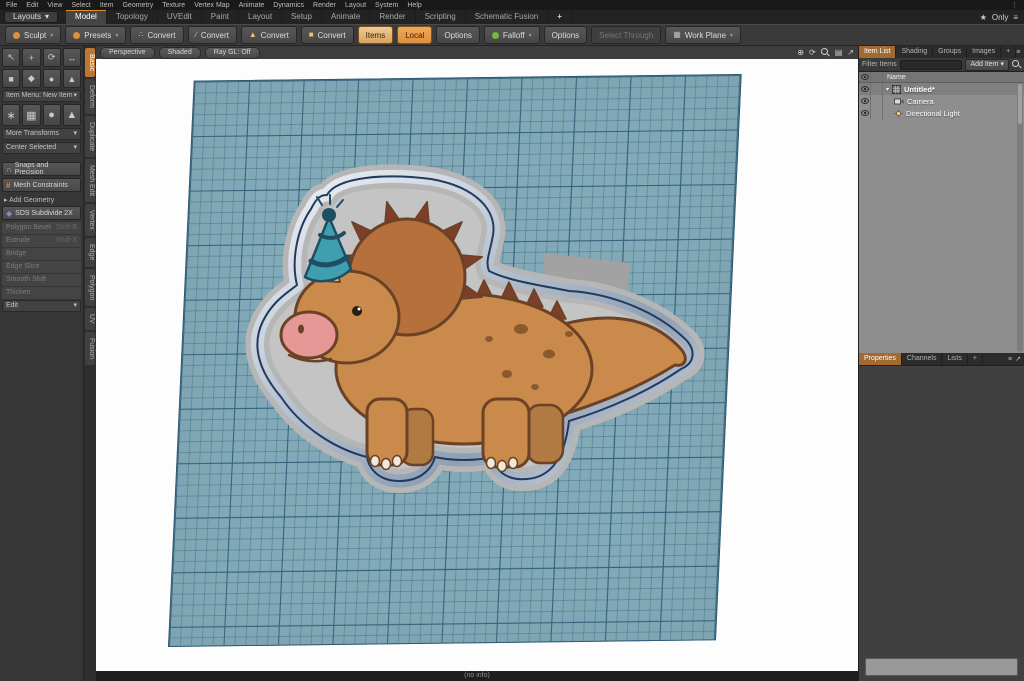 The width and height of the screenshot is (1024, 681). What do you see at coordinates (850, 52) in the screenshot?
I see `maximize-icon: ↗` at bounding box center [850, 52].